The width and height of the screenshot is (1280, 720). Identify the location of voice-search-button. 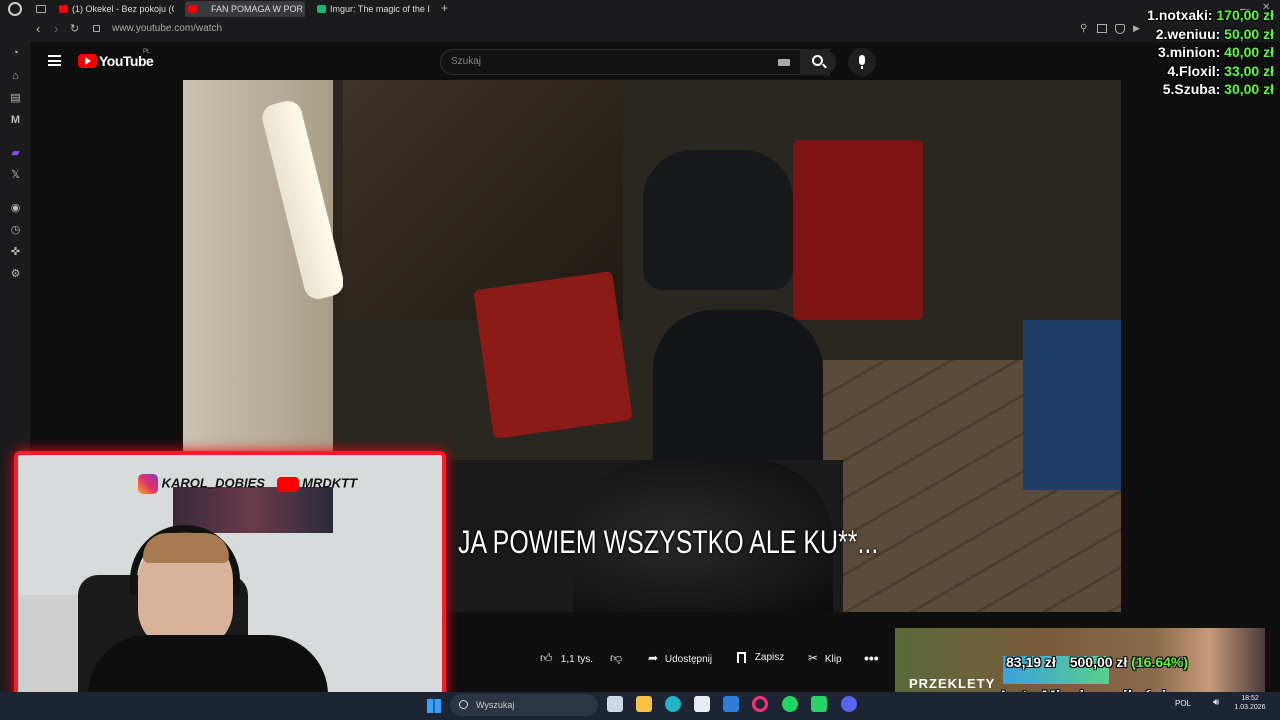
(862, 62).